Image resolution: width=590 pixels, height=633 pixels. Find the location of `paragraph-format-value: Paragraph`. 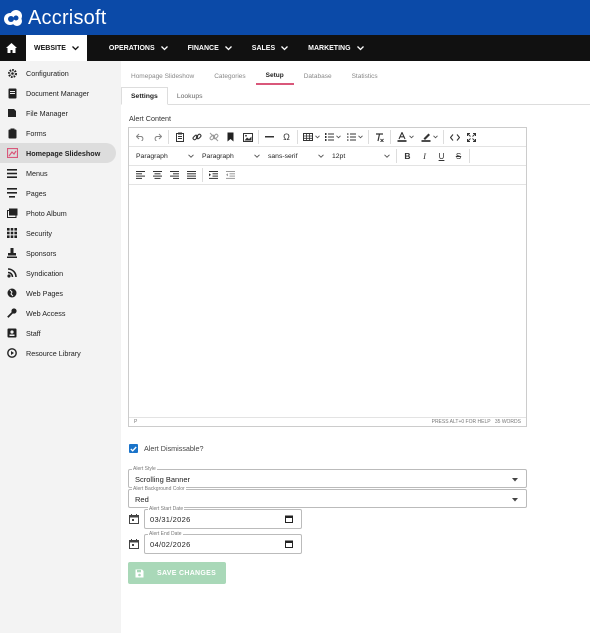

paragraph-format-value: Paragraph is located at coordinates (218, 156).